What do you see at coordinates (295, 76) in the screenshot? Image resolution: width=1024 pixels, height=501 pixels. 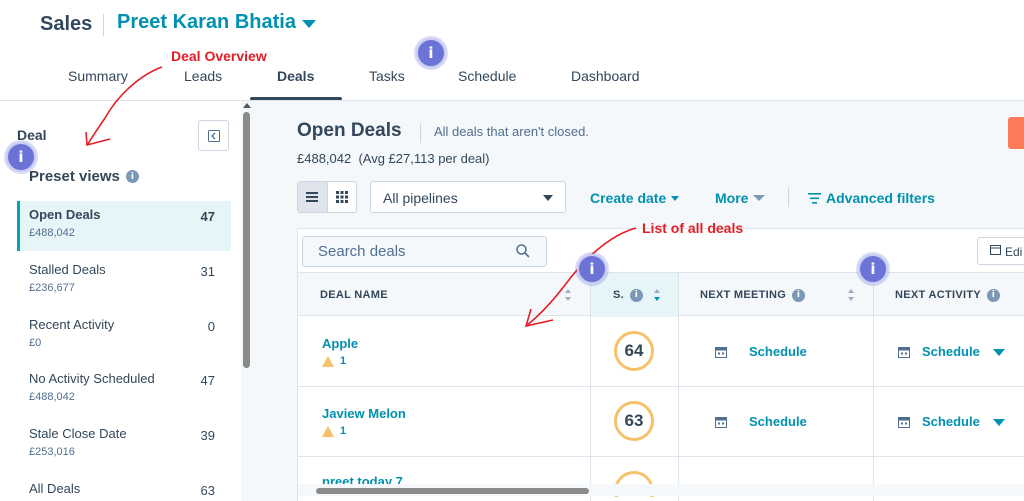 I see `tab-deals: Deals` at bounding box center [295, 76].